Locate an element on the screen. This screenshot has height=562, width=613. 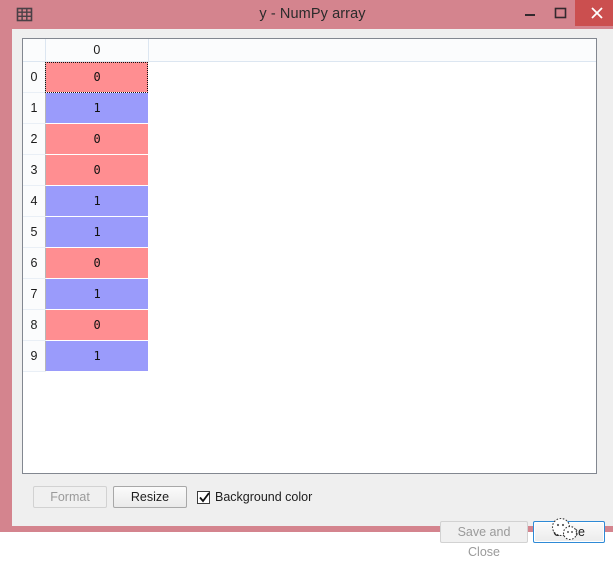
table-cell-r3-c0: 0 is located at coordinates (97, 170).